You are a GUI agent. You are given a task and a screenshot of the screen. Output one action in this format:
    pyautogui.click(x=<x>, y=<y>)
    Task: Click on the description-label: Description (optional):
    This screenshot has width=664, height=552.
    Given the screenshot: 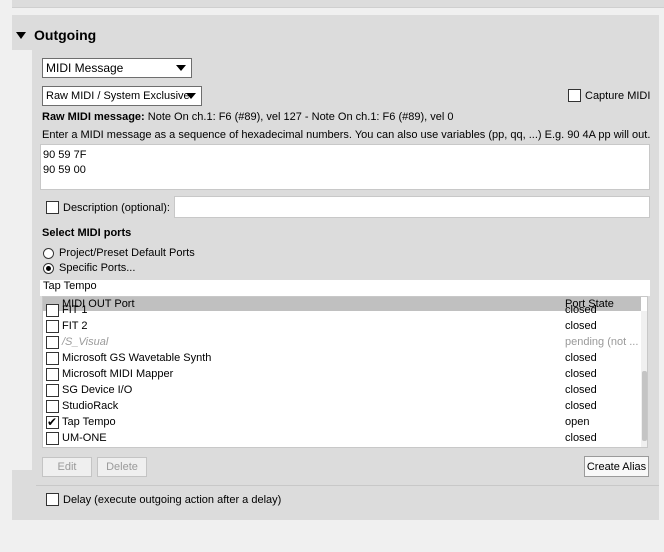 What is the action you would take?
    pyautogui.click(x=116, y=207)
    